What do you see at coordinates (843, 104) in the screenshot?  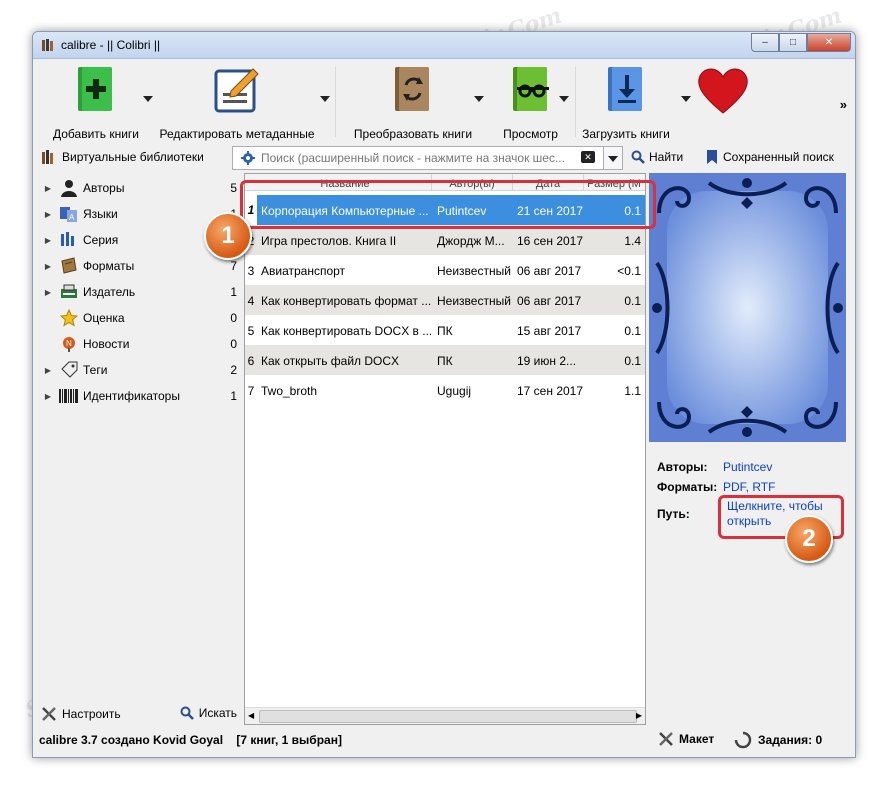 I see `more-actions-icon: »` at bounding box center [843, 104].